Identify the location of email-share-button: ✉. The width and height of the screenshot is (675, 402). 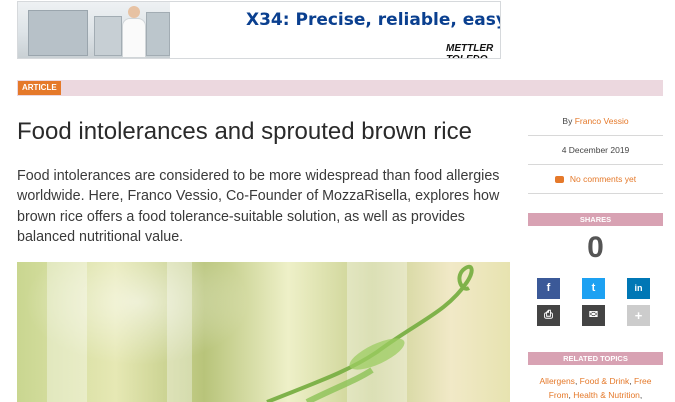
(593, 315).